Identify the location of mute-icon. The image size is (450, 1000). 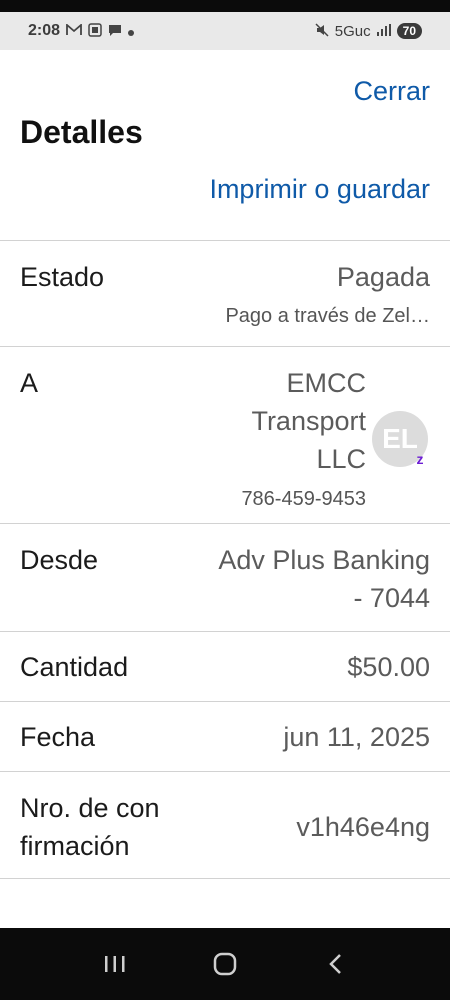
(322, 31).